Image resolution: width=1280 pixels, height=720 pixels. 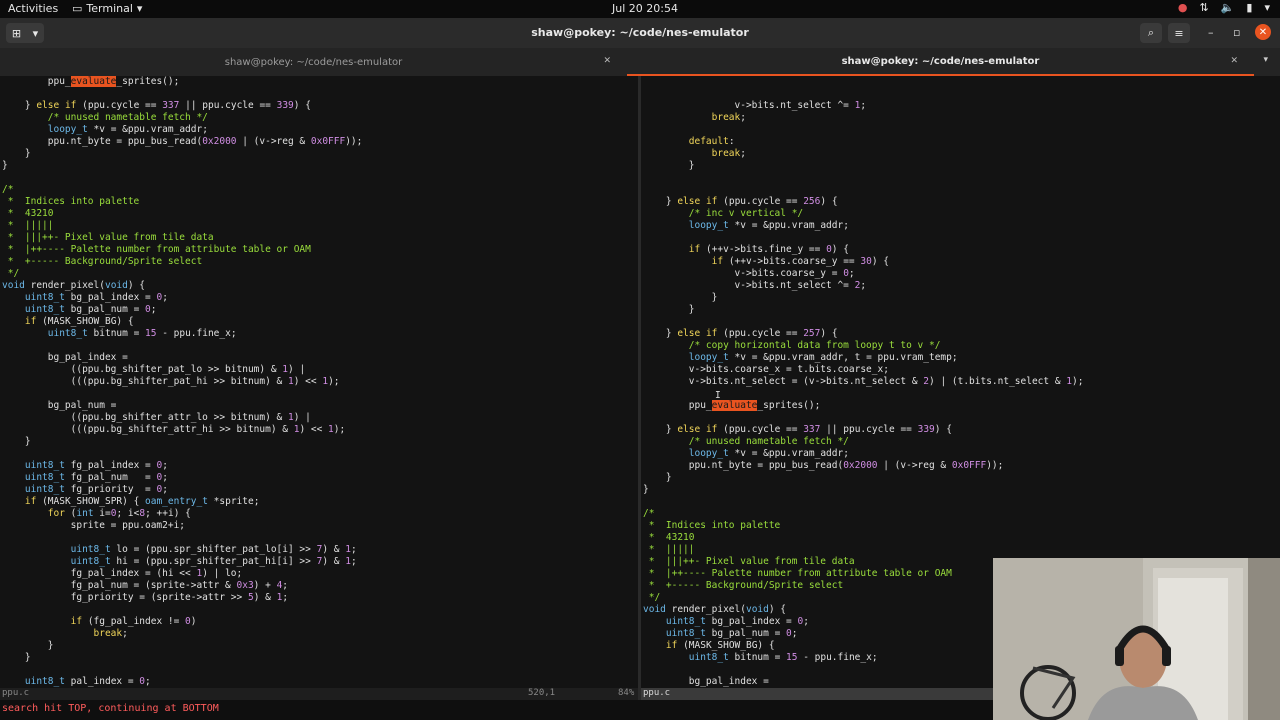 What do you see at coordinates (749, 273) in the screenshot?
I see `code-line: v->bits.coarse_y = 0;` at bounding box center [749, 273].